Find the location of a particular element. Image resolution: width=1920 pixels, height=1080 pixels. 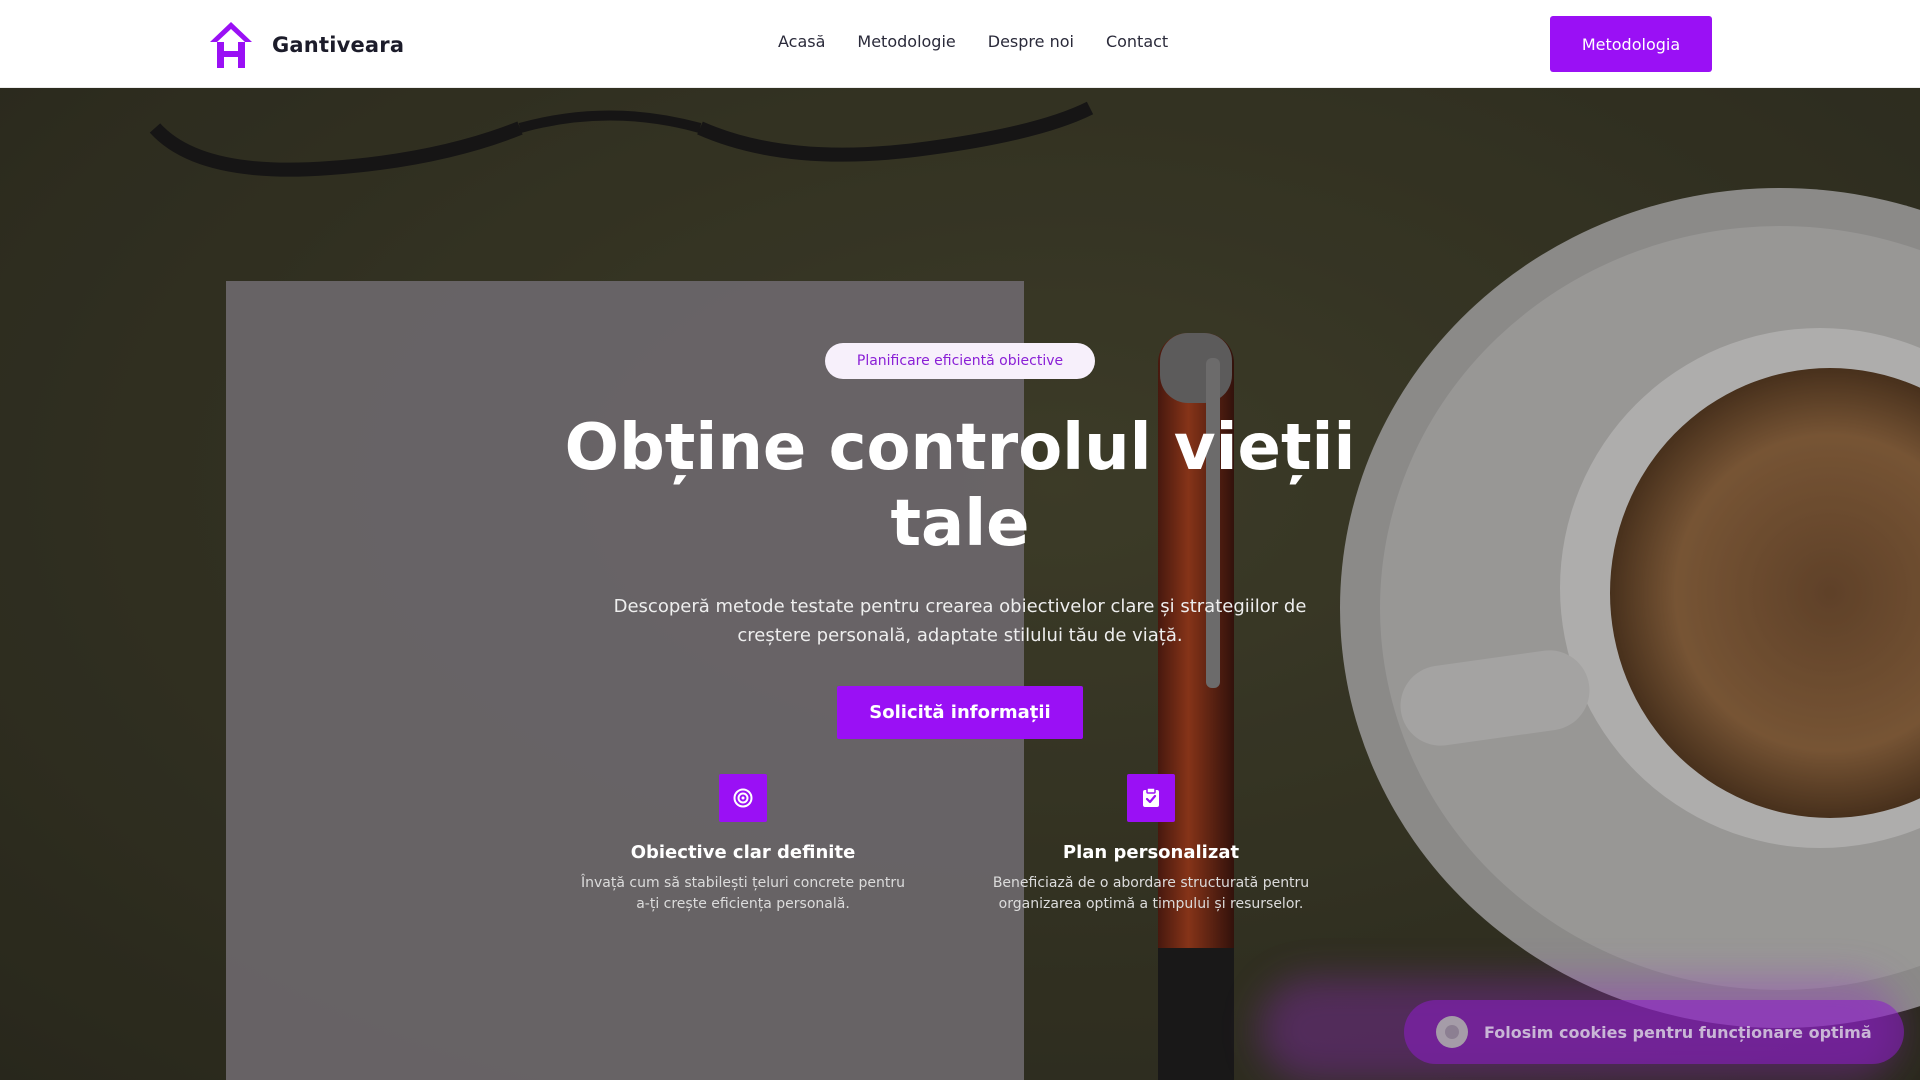

brand-logo: Gantiveara is located at coordinates (306, 45).